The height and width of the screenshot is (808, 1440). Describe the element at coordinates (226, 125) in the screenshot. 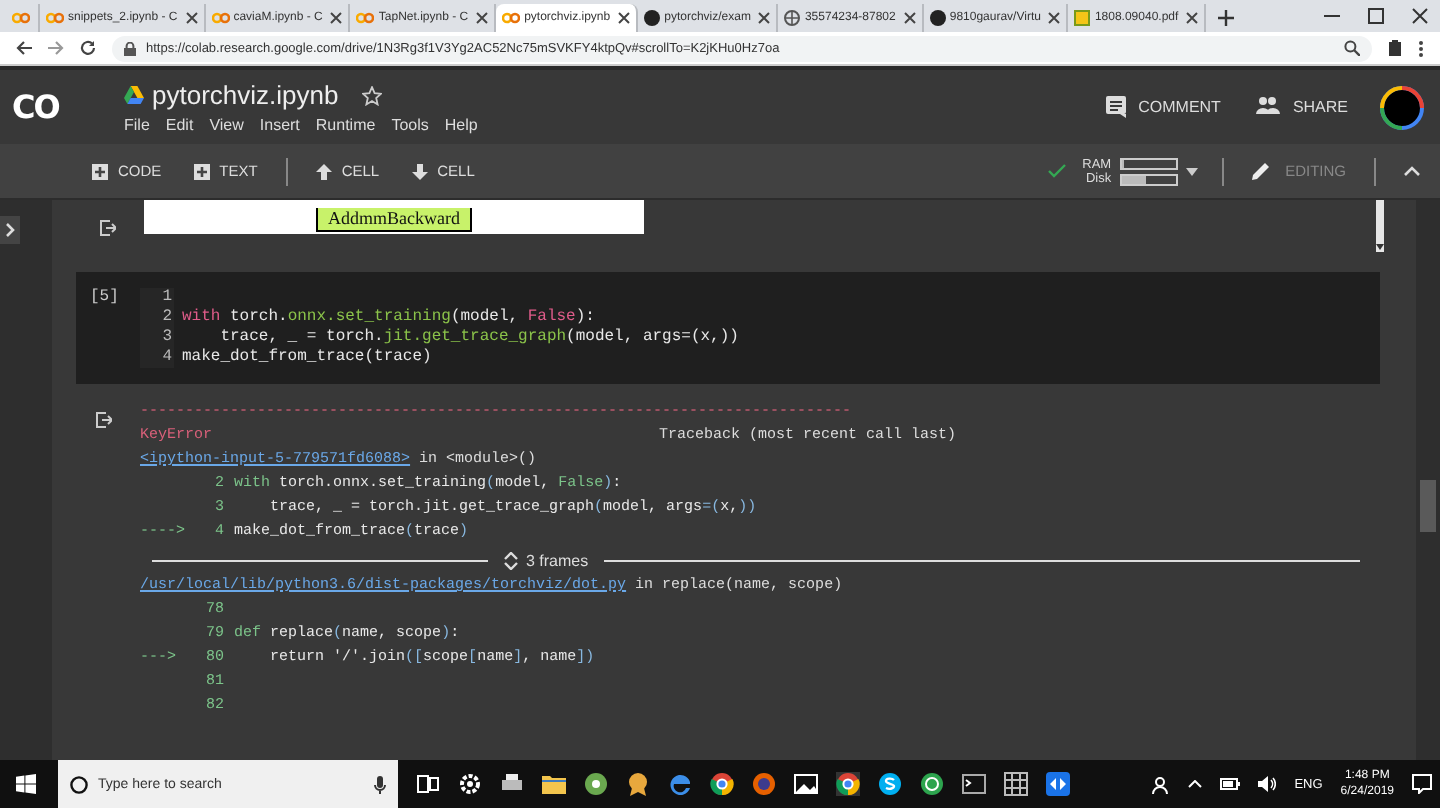

I see `menu-item: View` at that location.